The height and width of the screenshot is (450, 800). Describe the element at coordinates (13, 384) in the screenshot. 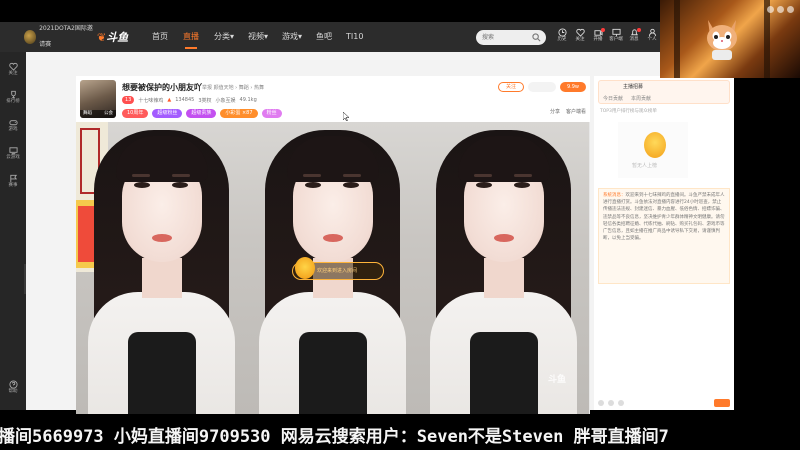

I see `help-icon` at that location.